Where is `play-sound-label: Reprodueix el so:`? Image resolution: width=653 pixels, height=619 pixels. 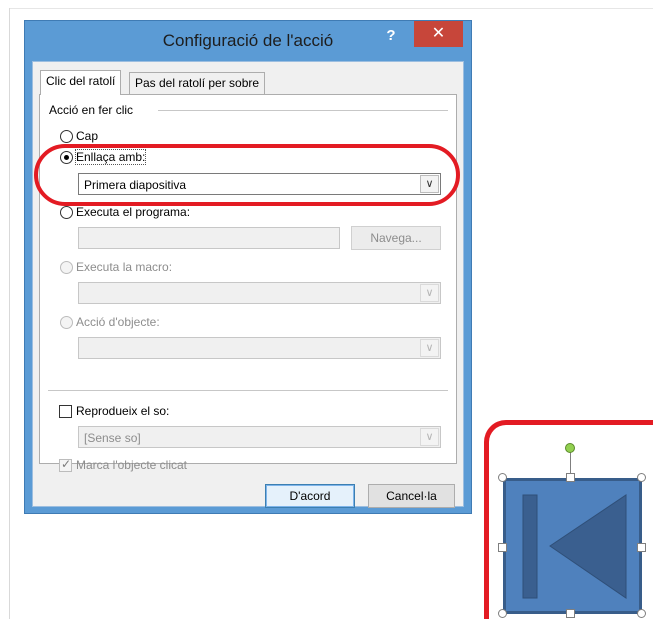 play-sound-label: Reprodueix el so: is located at coordinates (122, 411).